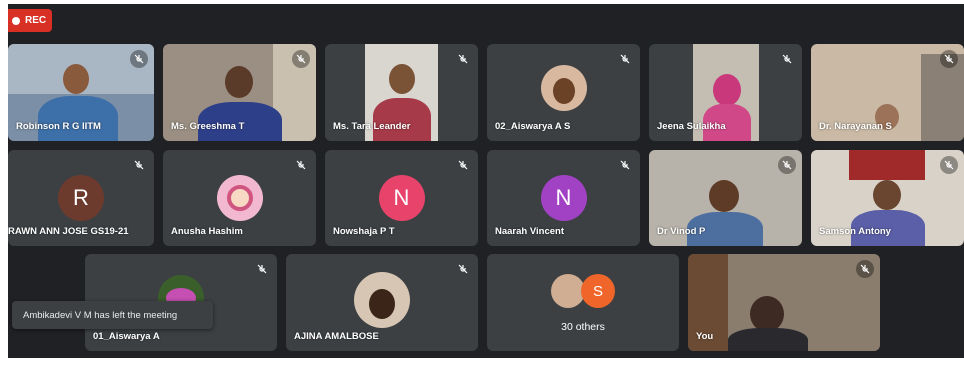 The width and height of the screenshot is (964, 365). I want to click on participant-name: Nowshaja P T, so click(364, 231).